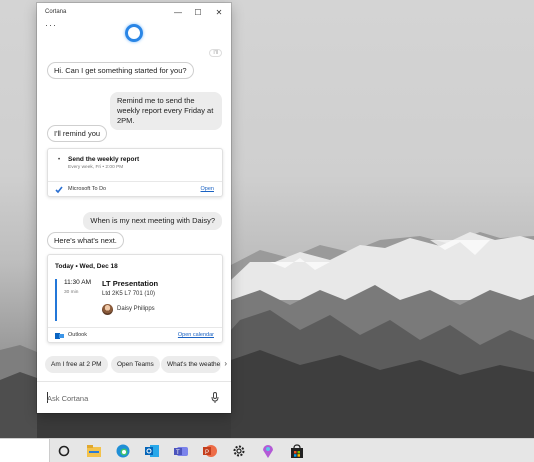 The image size is (534, 462). What do you see at coordinates (207, 189) in the screenshot?
I see `open-link: Open` at bounding box center [207, 189].